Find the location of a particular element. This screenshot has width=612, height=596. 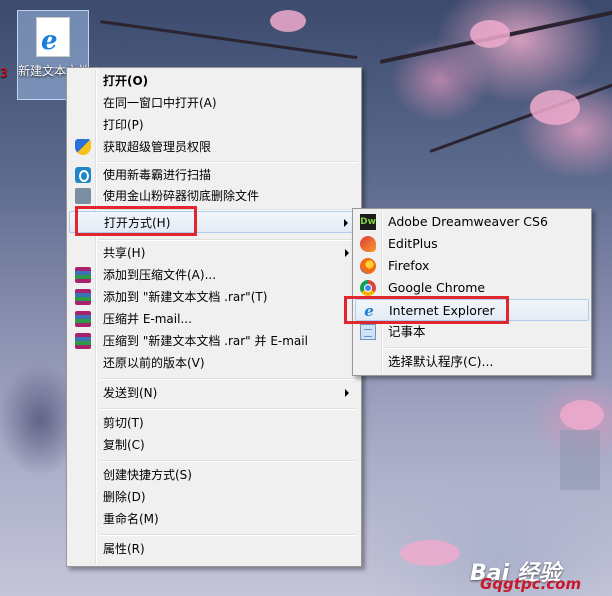

menu-item-compress-rar-email: 压缩到 "新建文本文档 .rar" 并 E-mail is located at coordinates (214, 341).